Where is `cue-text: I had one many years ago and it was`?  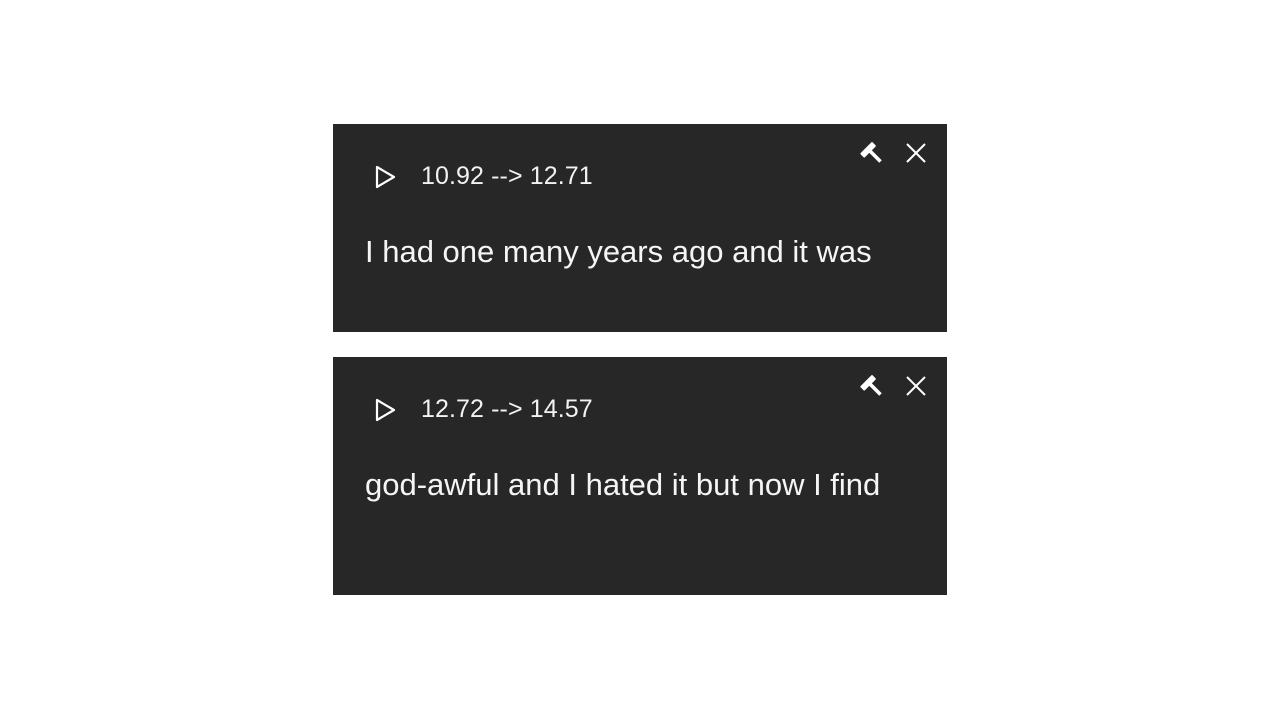
cue-text: I had one many years ago and it was is located at coordinates (635, 252).